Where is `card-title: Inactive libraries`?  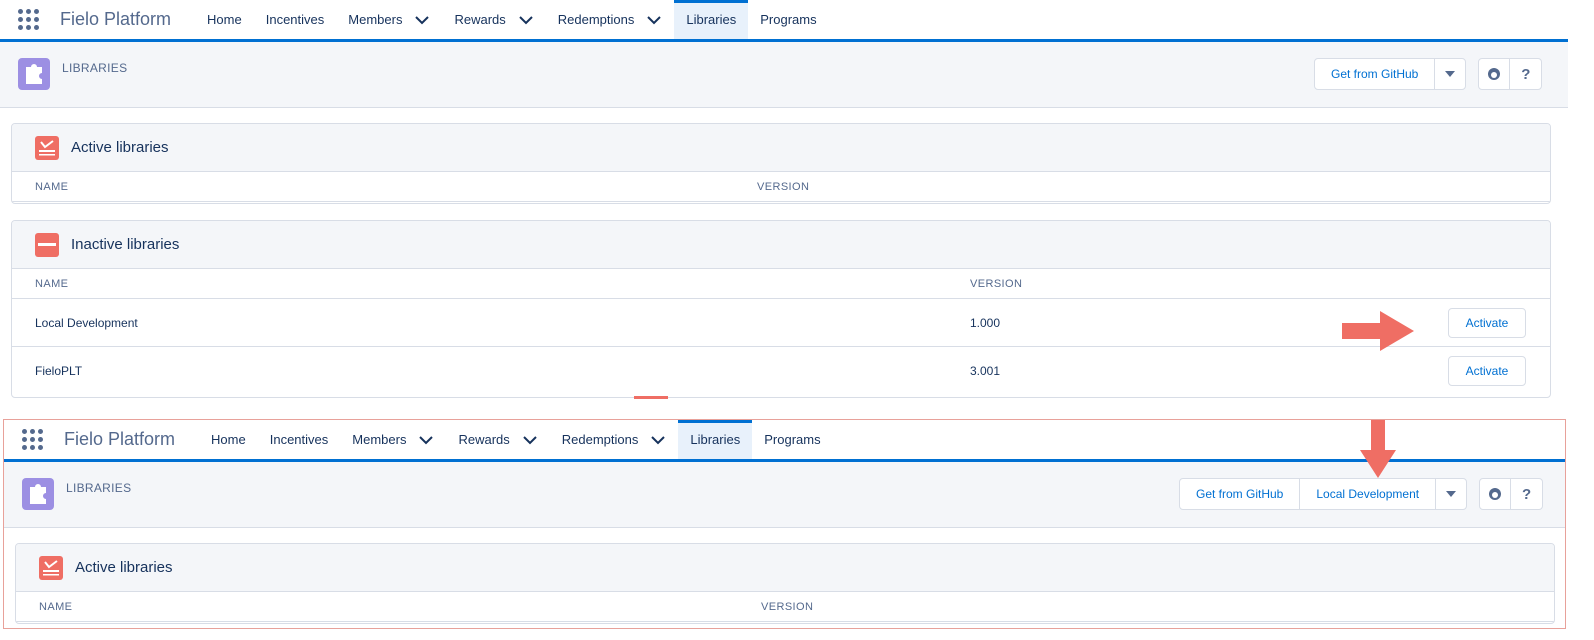 card-title: Inactive libraries is located at coordinates (125, 244).